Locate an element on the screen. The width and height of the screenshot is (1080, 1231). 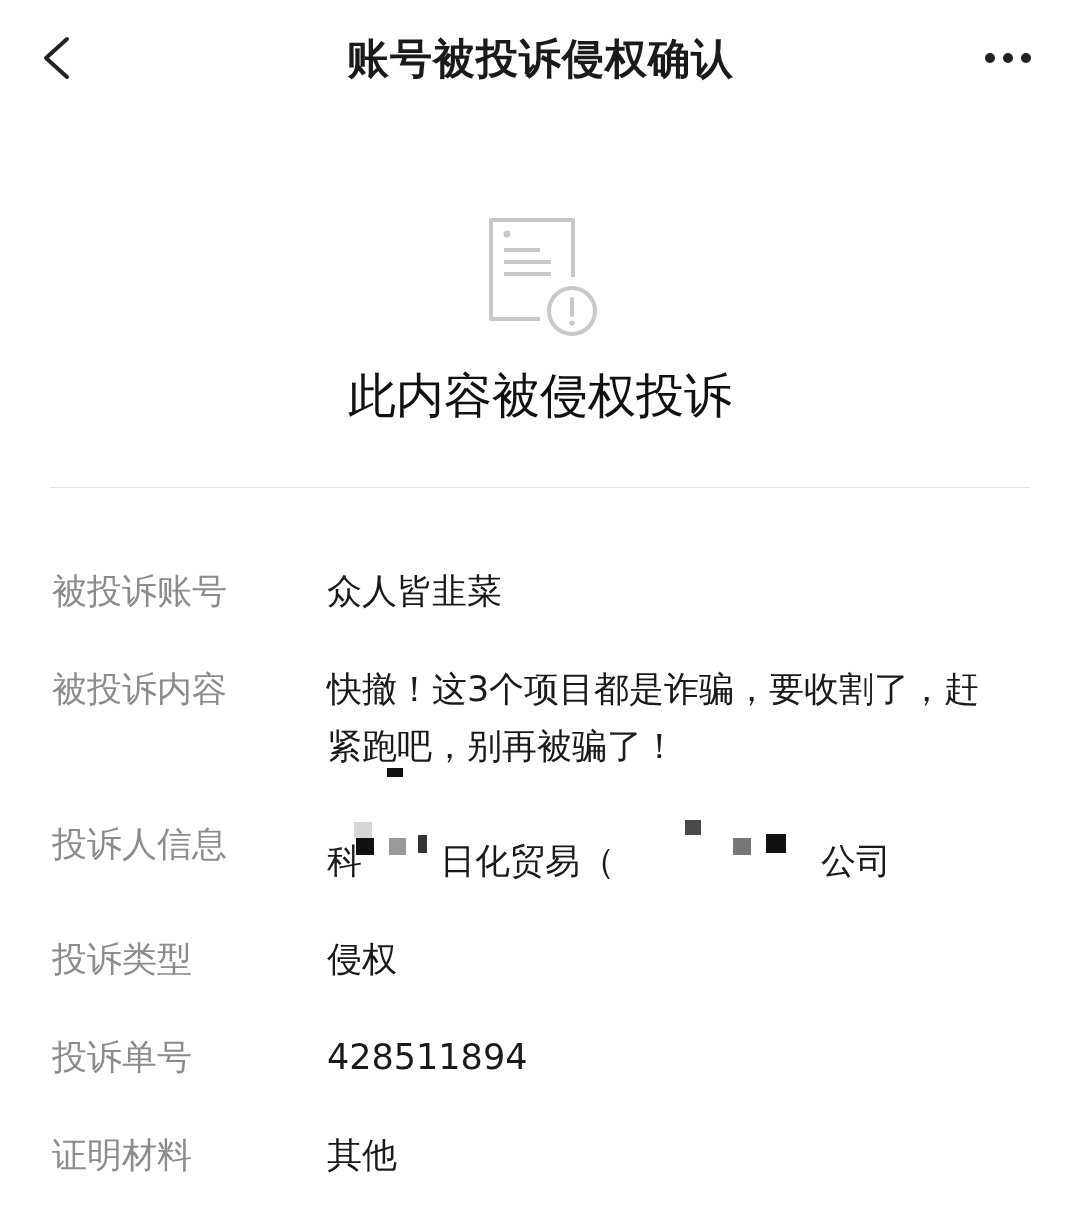
field-label: 被投诉账号 is located at coordinates (139, 591).